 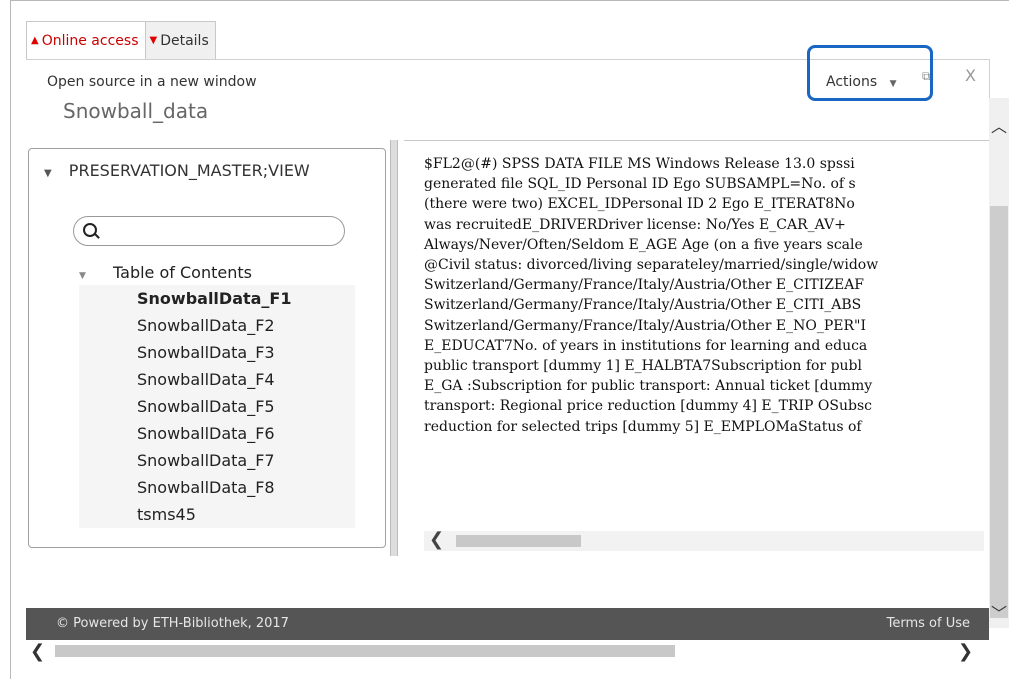 I want to click on toc-header: ▼ Table of Contents, so click(x=217, y=273).